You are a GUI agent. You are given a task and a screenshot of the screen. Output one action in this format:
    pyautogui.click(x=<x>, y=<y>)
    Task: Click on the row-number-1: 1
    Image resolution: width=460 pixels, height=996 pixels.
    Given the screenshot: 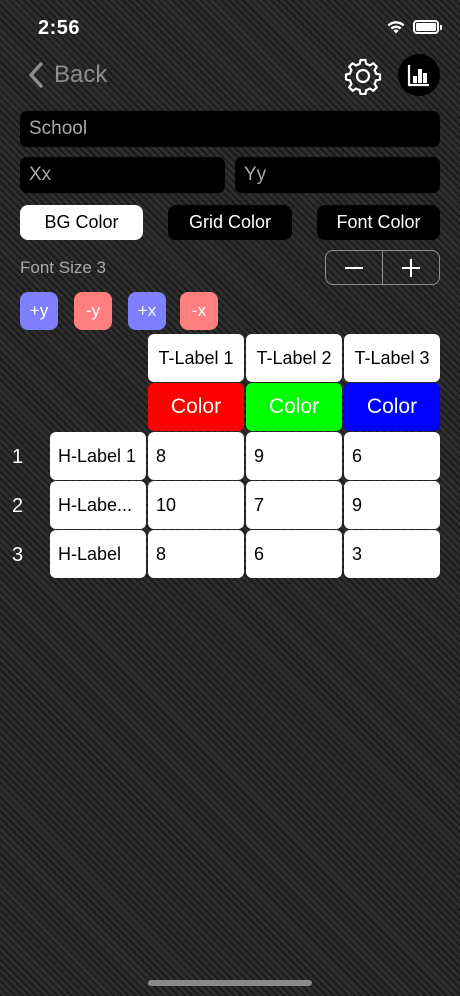 What is the action you would take?
    pyautogui.click(x=18, y=457)
    